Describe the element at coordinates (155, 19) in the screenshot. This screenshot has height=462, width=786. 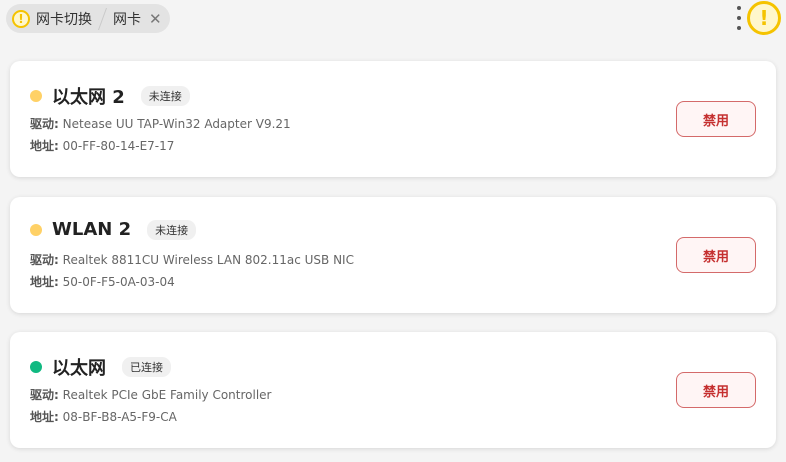
I see `close-icon: ✕` at that location.